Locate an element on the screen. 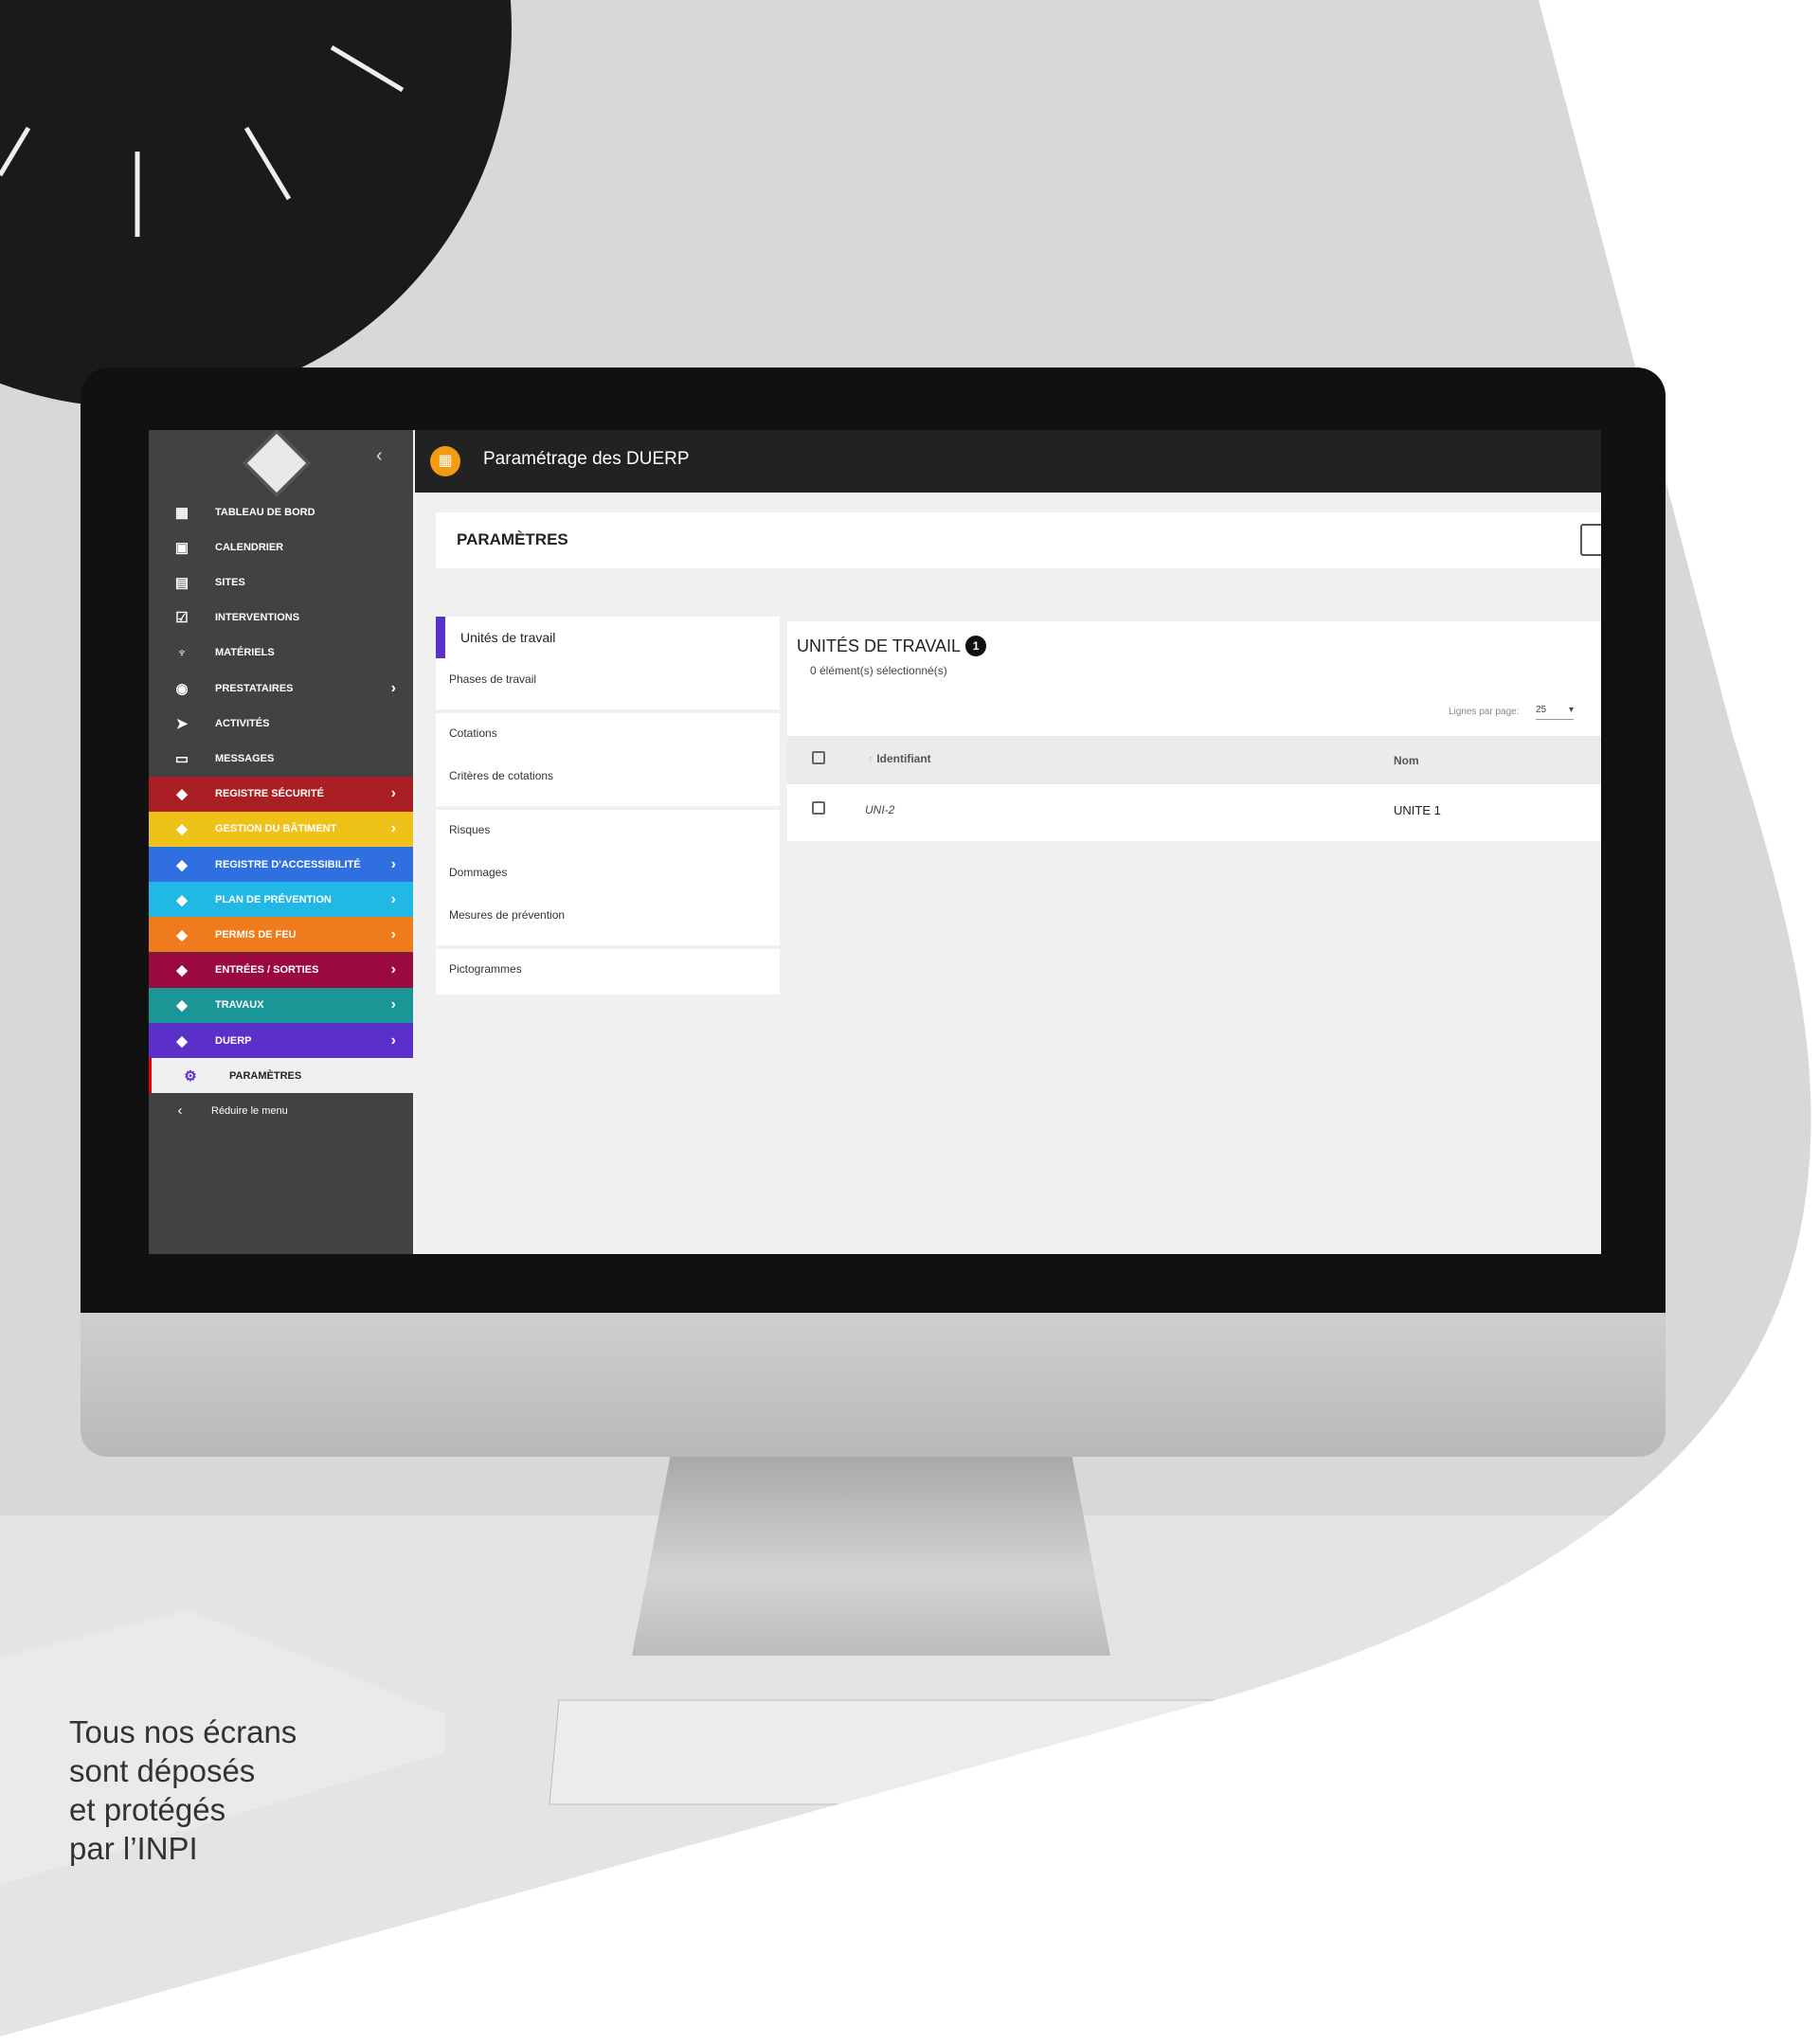  sidebar-item-4: ♆ MATÉRIELS is located at coordinates (281, 653).